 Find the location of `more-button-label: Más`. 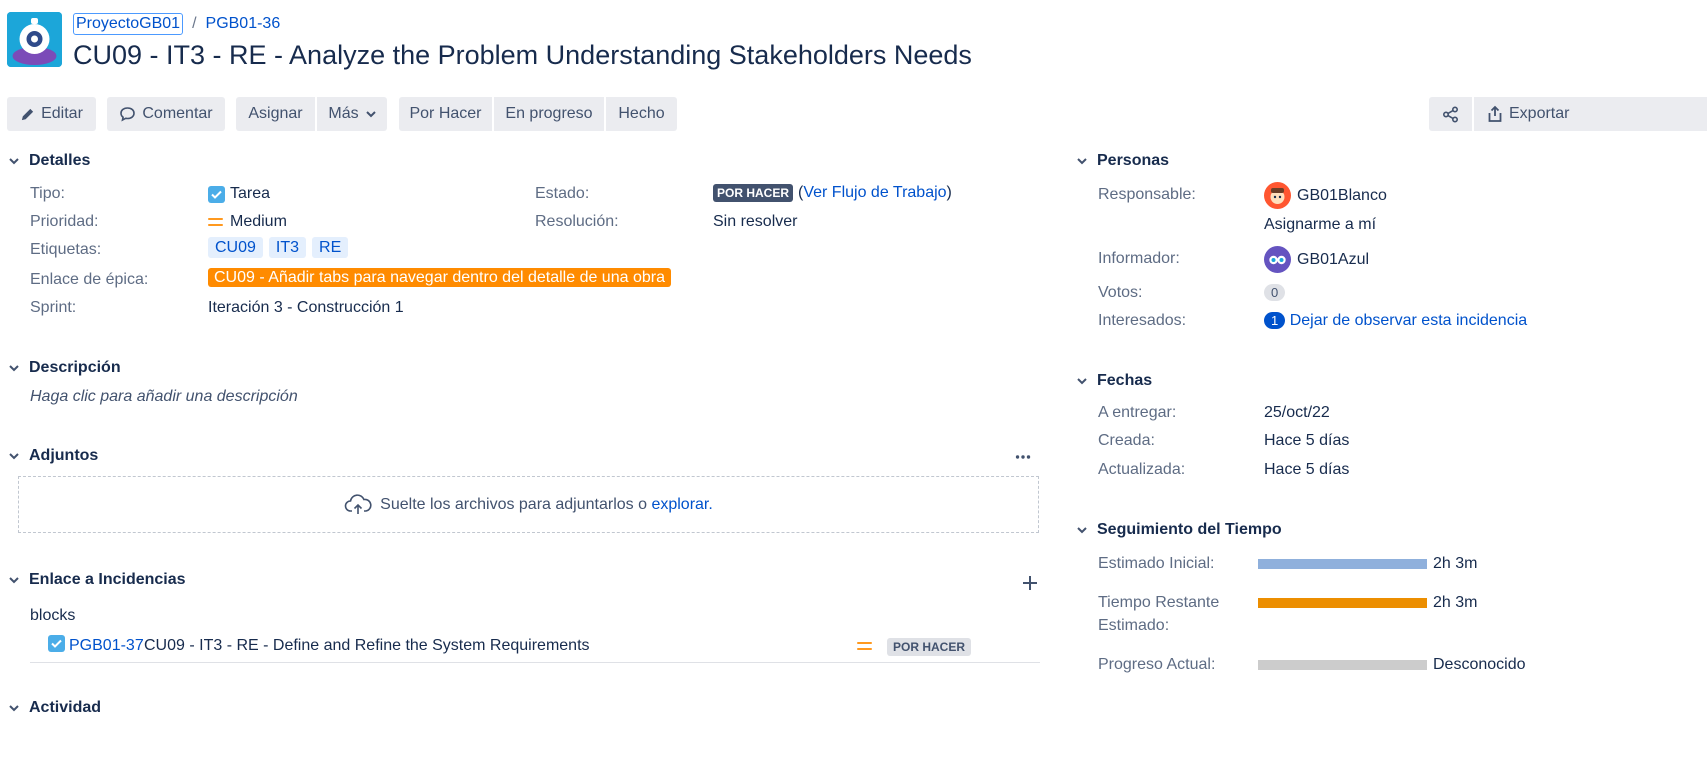

more-button-label: Más is located at coordinates (343, 113).